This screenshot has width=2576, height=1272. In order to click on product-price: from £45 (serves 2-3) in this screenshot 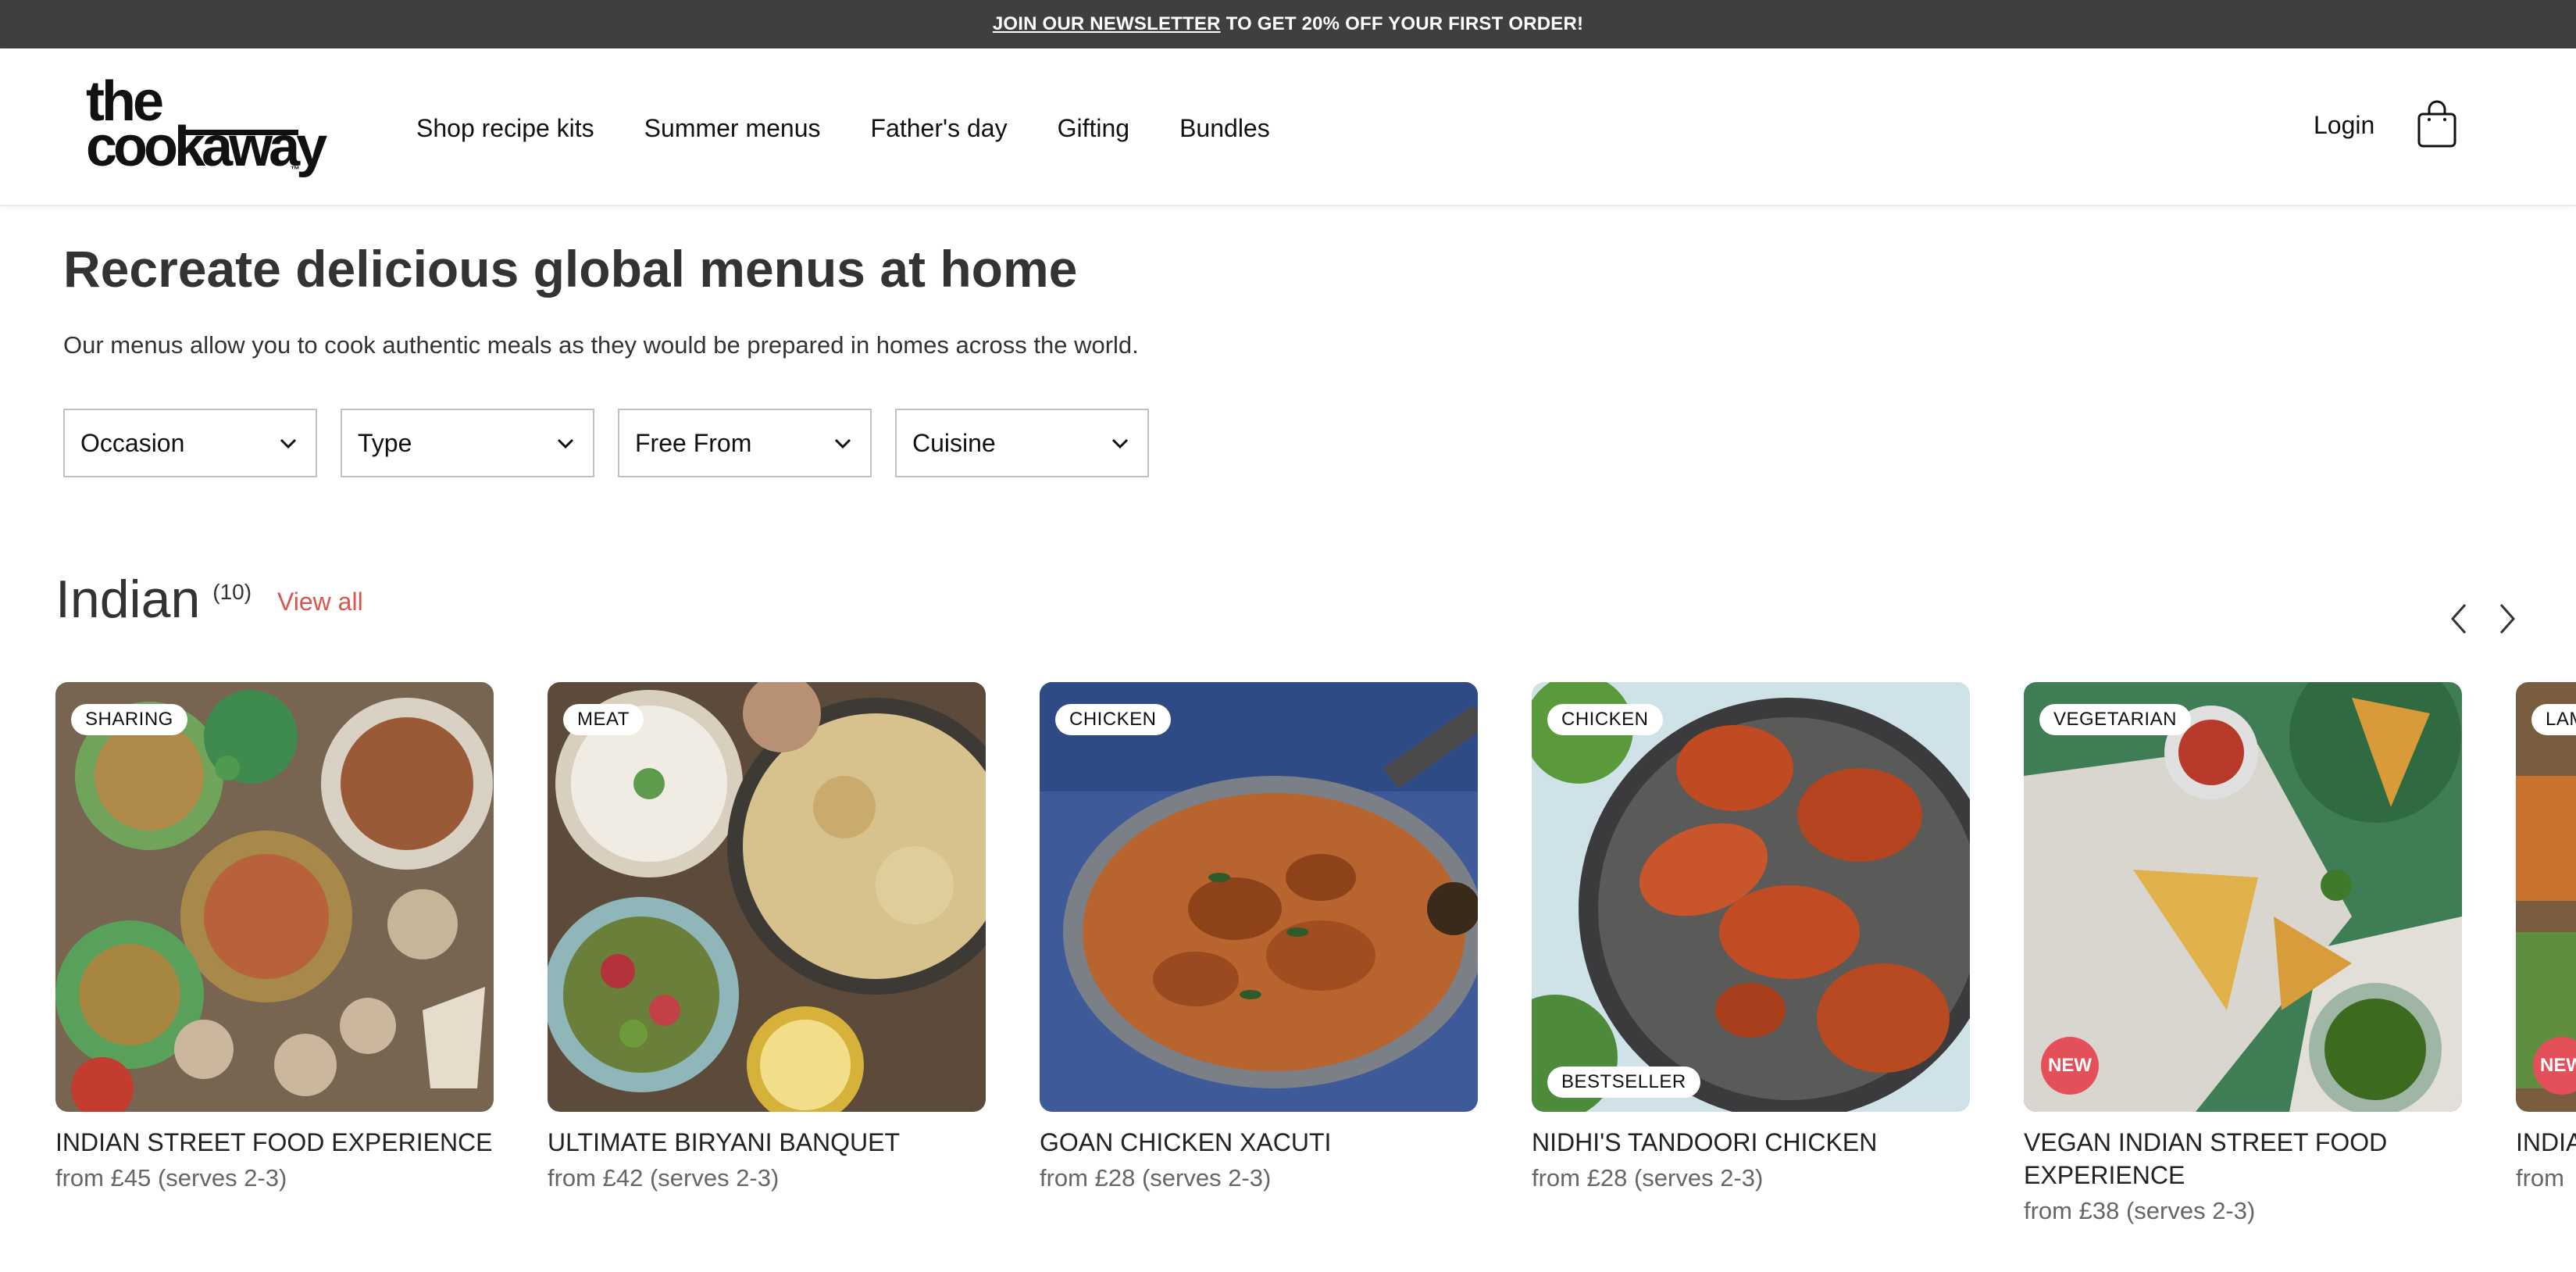, I will do `click(171, 1178)`.